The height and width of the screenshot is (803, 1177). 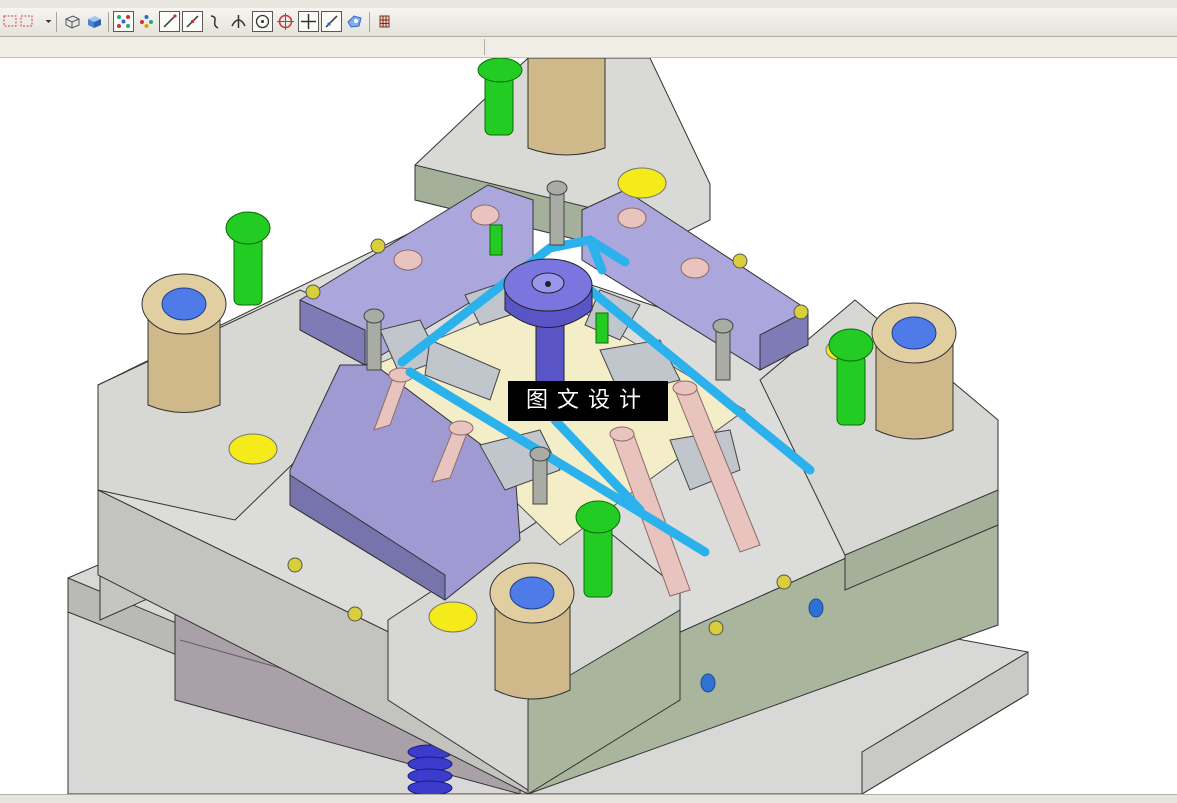 What do you see at coordinates (94, 21) in the screenshot?
I see `solid-cube-icon` at bounding box center [94, 21].